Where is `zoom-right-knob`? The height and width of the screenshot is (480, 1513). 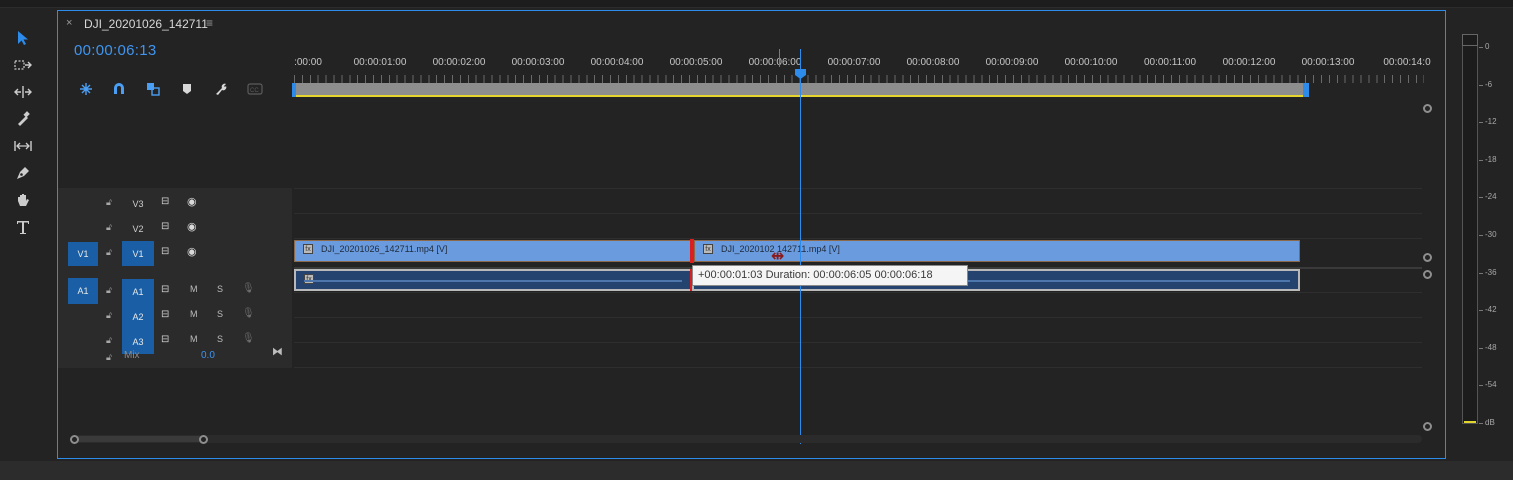 zoom-right-knob is located at coordinates (203, 439).